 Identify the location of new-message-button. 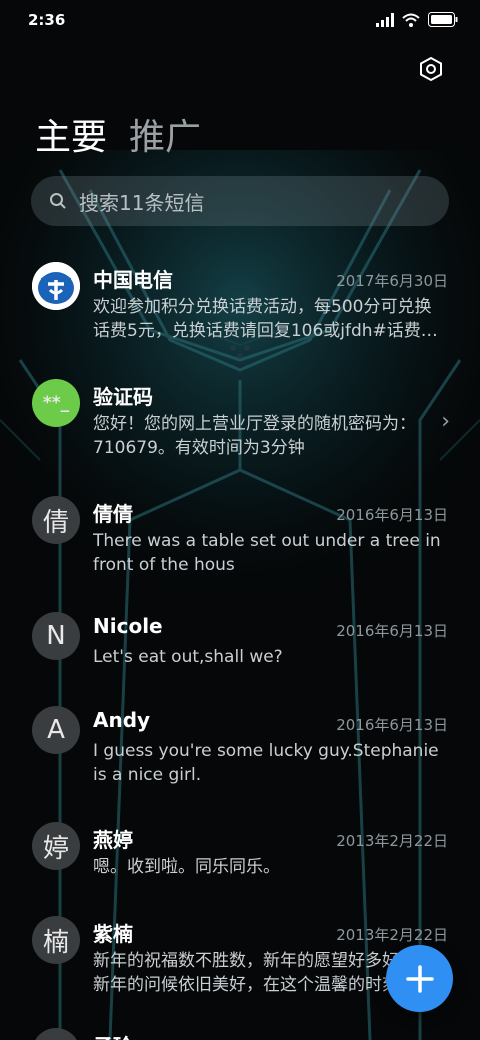
(419, 978).